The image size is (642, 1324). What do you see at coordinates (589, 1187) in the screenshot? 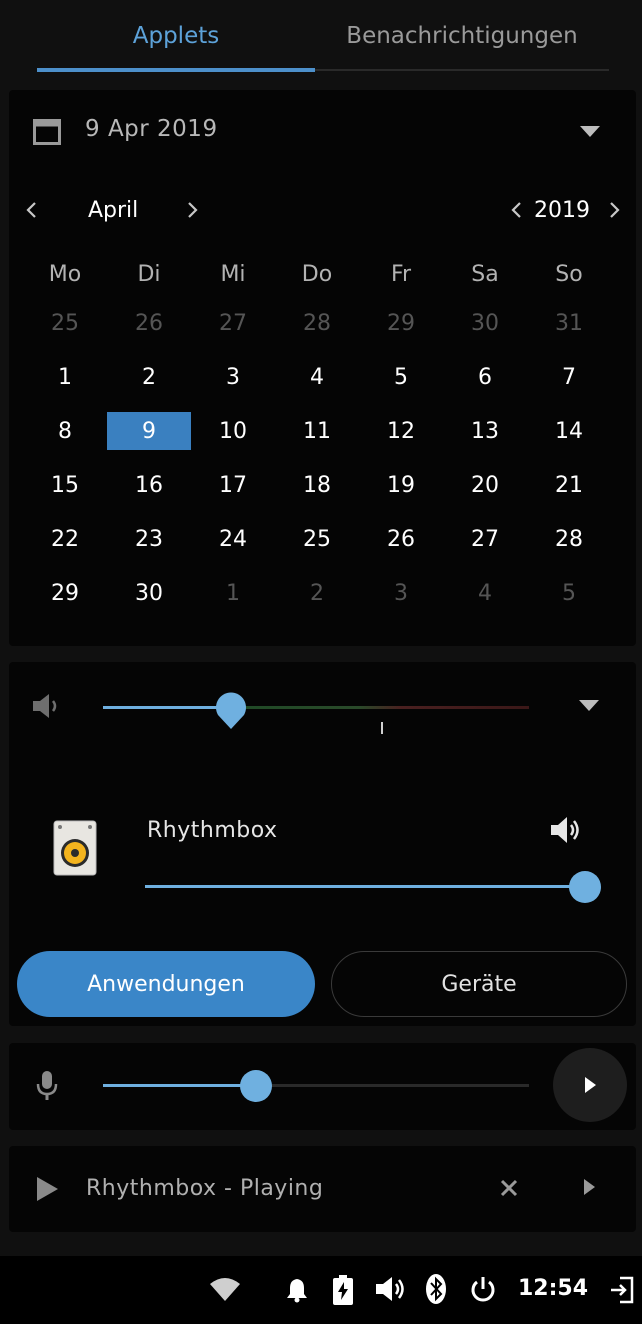
I see `media-expand-icon` at bounding box center [589, 1187].